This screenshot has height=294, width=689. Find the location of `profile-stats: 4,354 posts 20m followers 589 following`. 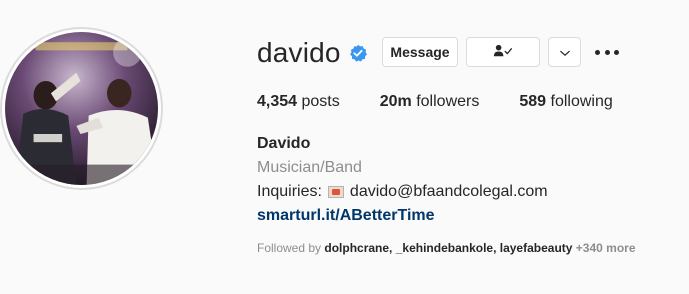

profile-stats: 4,354 posts 20m followers 589 following is located at coordinates (455, 102).